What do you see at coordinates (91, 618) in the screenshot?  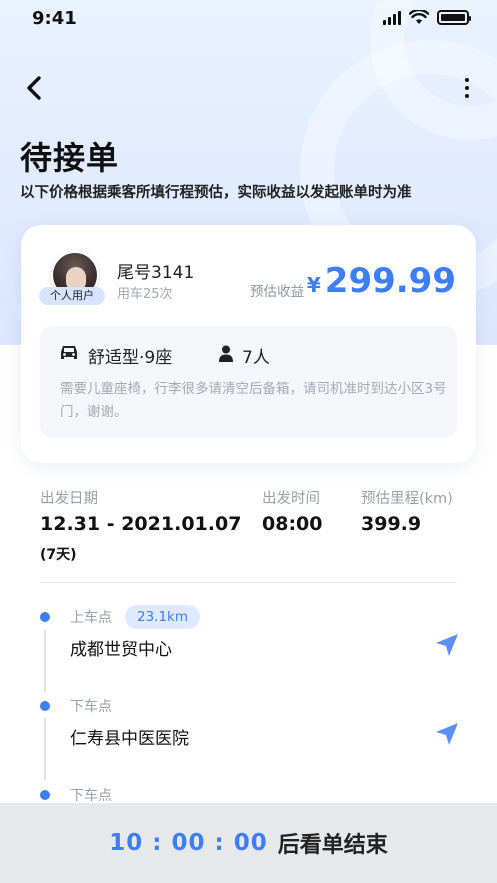 I see `pickup-label: 上车点` at bounding box center [91, 618].